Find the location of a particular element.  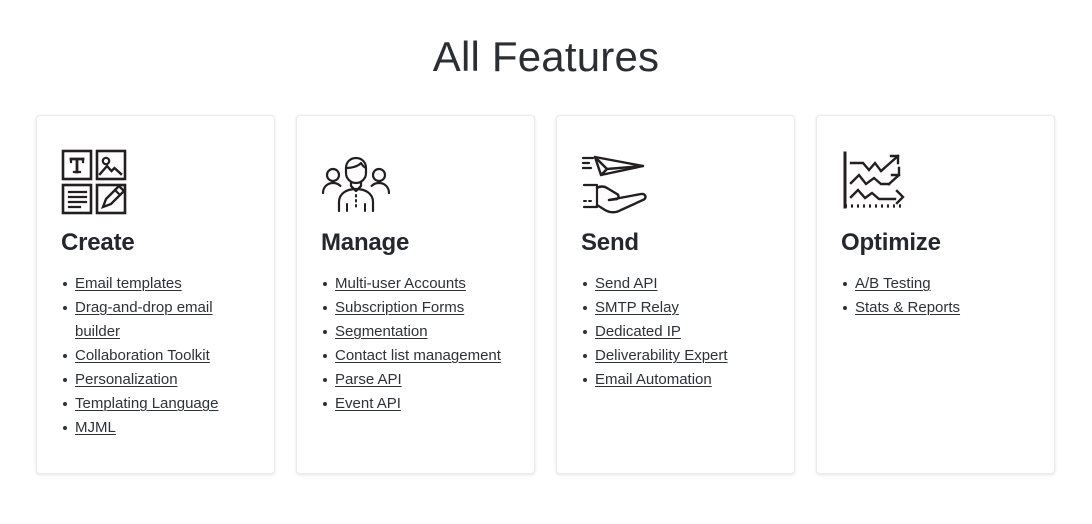

list-item: Personalization is located at coordinates (156, 380).